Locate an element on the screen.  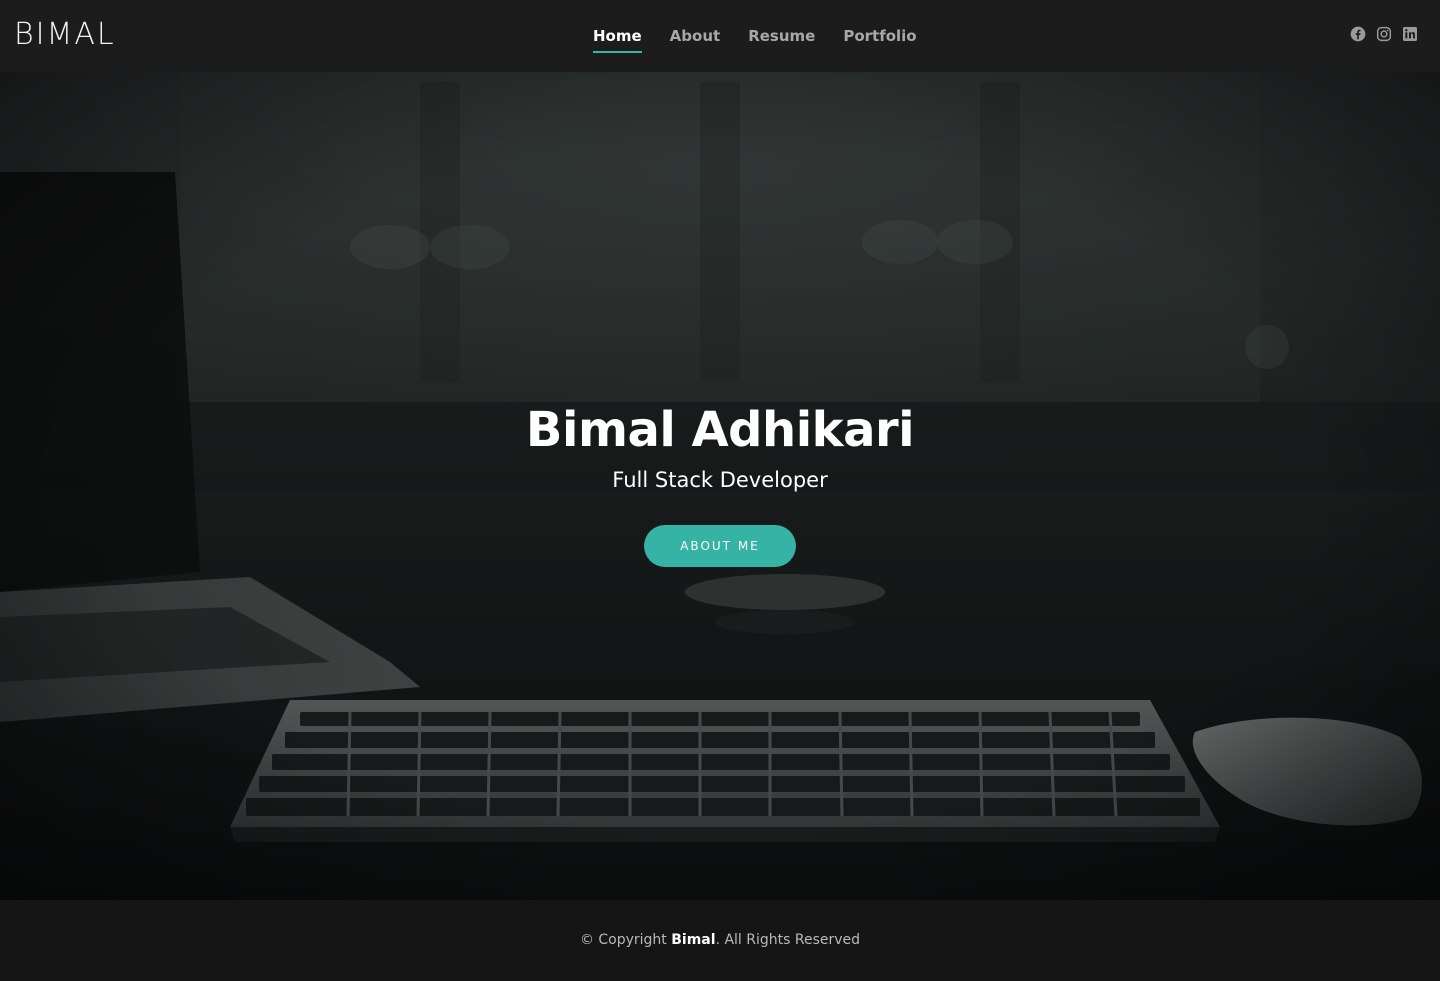
facebook-icon is located at coordinates (1358, 34).